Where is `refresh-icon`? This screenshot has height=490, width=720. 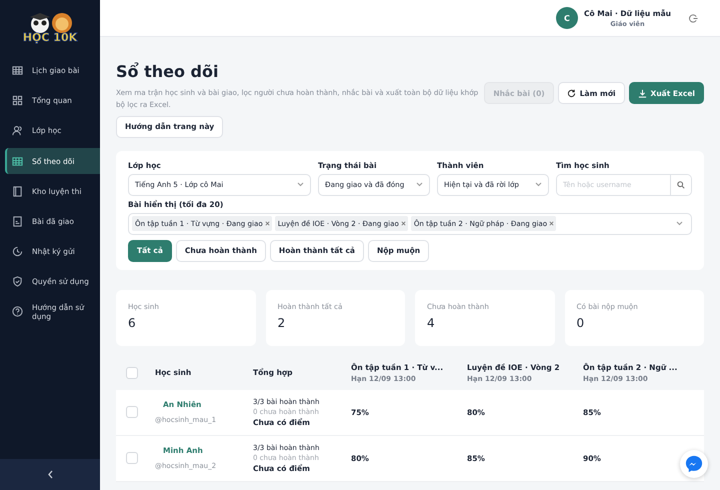
refresh-icon is located at coordinates (571, 93).